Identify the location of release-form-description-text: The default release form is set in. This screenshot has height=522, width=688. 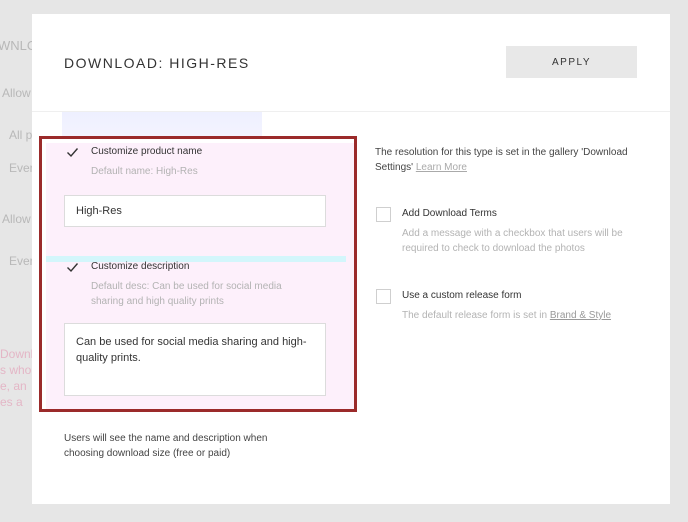
(475, 315).